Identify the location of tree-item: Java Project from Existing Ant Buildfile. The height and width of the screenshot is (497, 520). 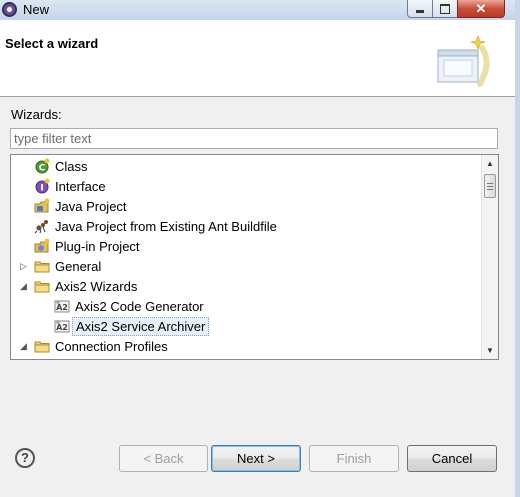
(246, 226).